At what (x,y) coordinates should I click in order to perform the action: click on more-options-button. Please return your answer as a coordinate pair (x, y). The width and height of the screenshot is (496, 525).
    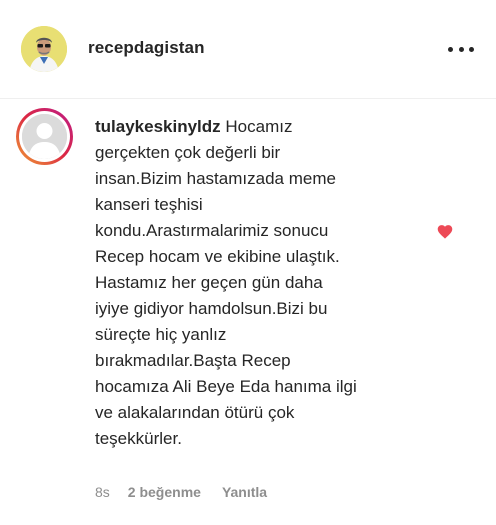
    Looking at the image, I should click on (461, 49).